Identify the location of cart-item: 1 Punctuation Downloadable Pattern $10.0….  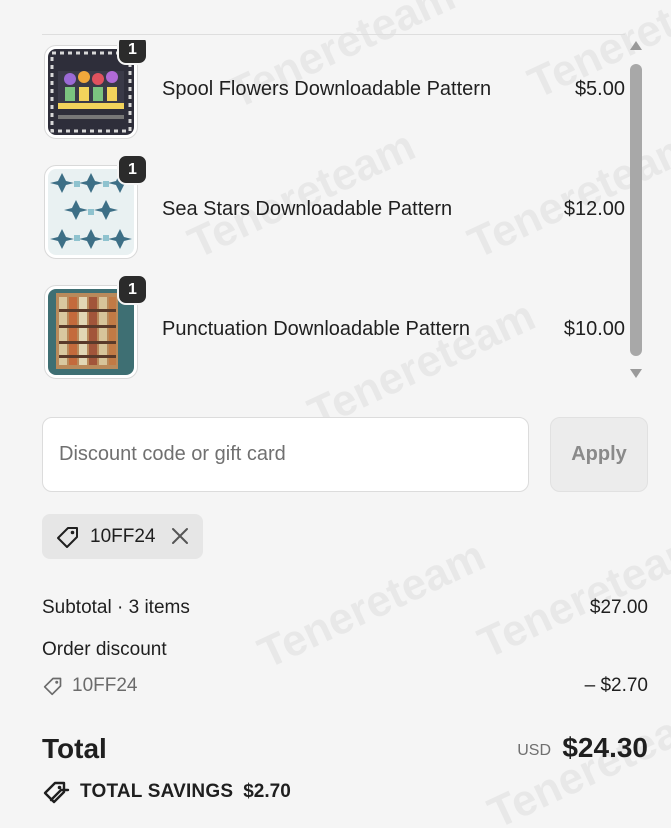
(333, 326).